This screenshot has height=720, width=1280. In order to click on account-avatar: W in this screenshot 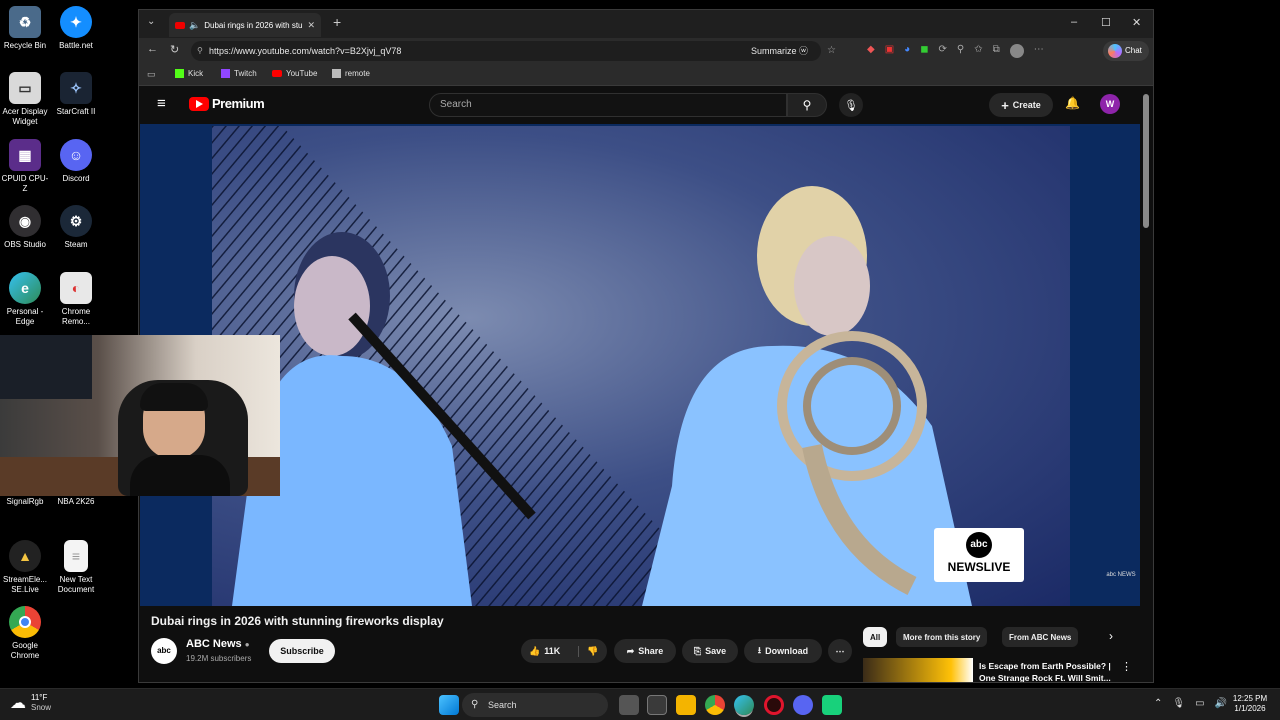, I will do `click(1110, 104)`.